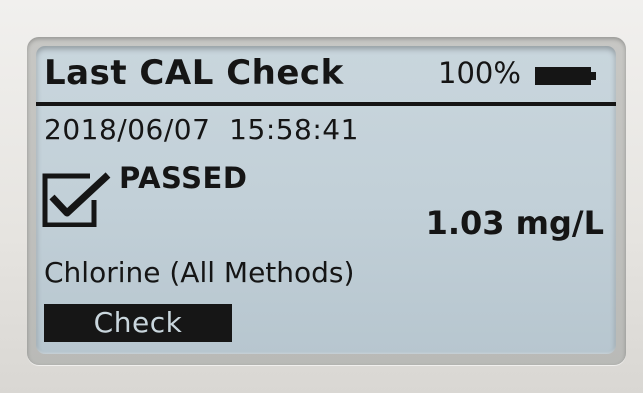 This screenshot has height=393, width=643. I want to click on check-softkey-button: Check, so click(138, 323).